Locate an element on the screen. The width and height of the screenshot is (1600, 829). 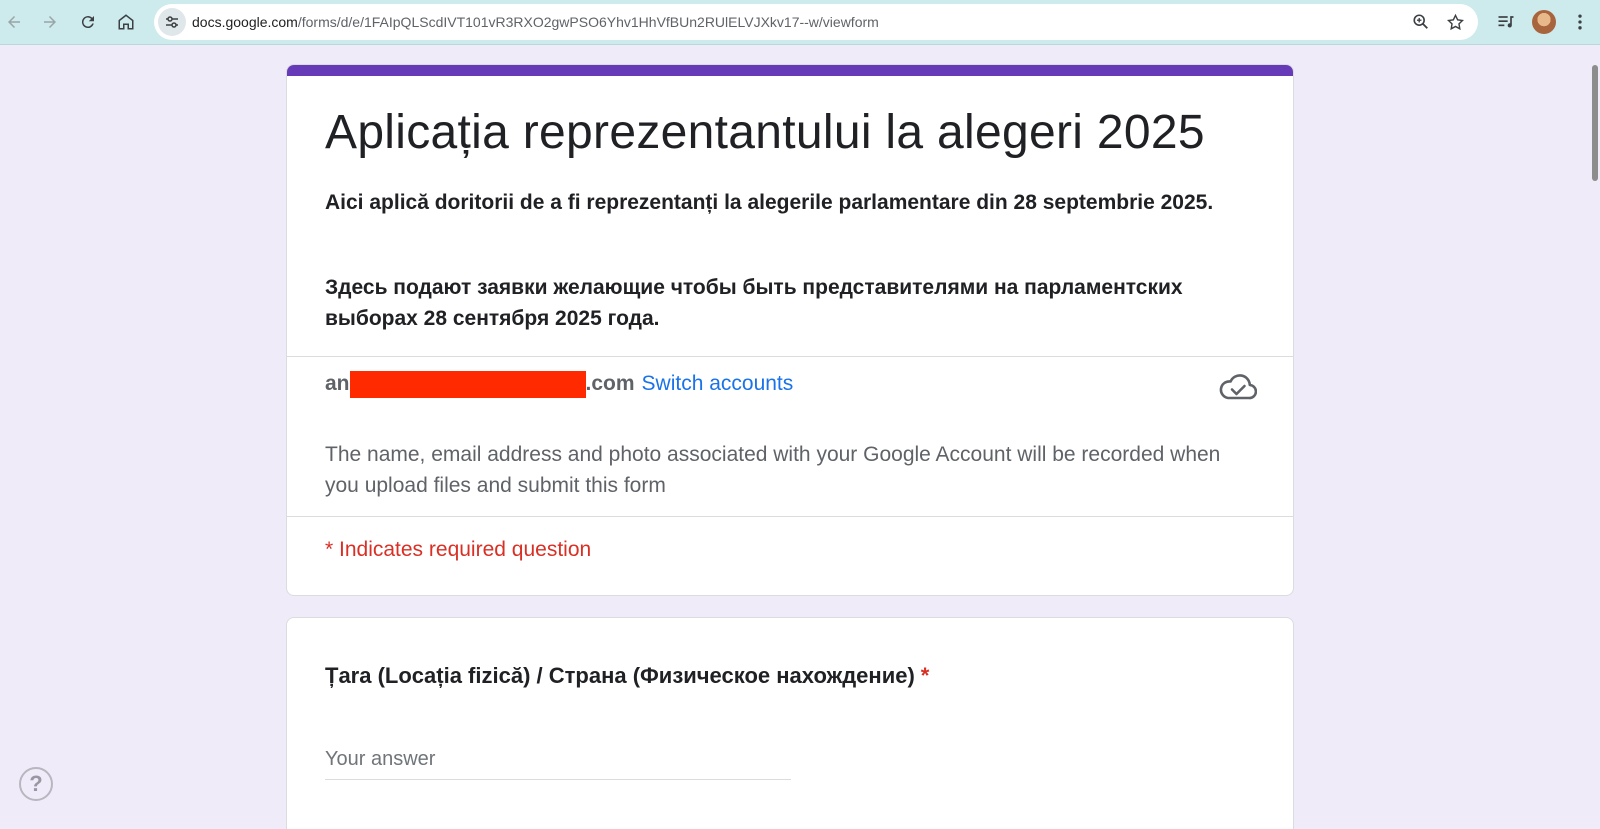
required-note: * Indicates required question is located at coordinates (458, 549).